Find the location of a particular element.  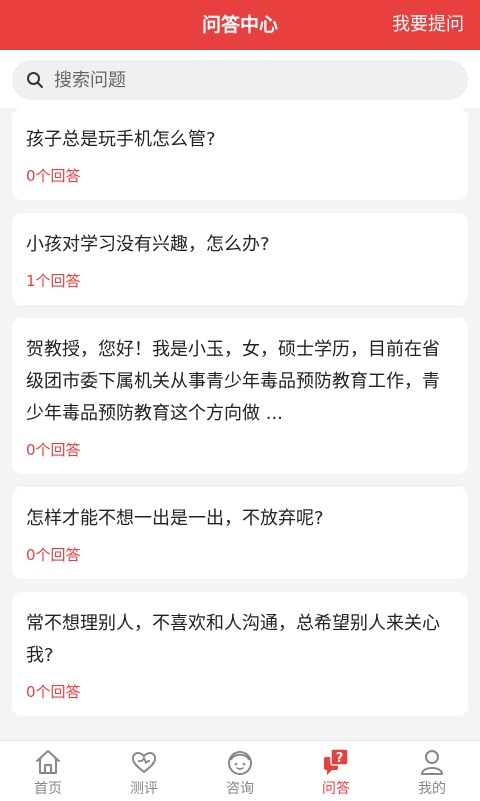

question-text: 小孩对学习没有兴趣，怎么办? is located at coordinates (148, 244).